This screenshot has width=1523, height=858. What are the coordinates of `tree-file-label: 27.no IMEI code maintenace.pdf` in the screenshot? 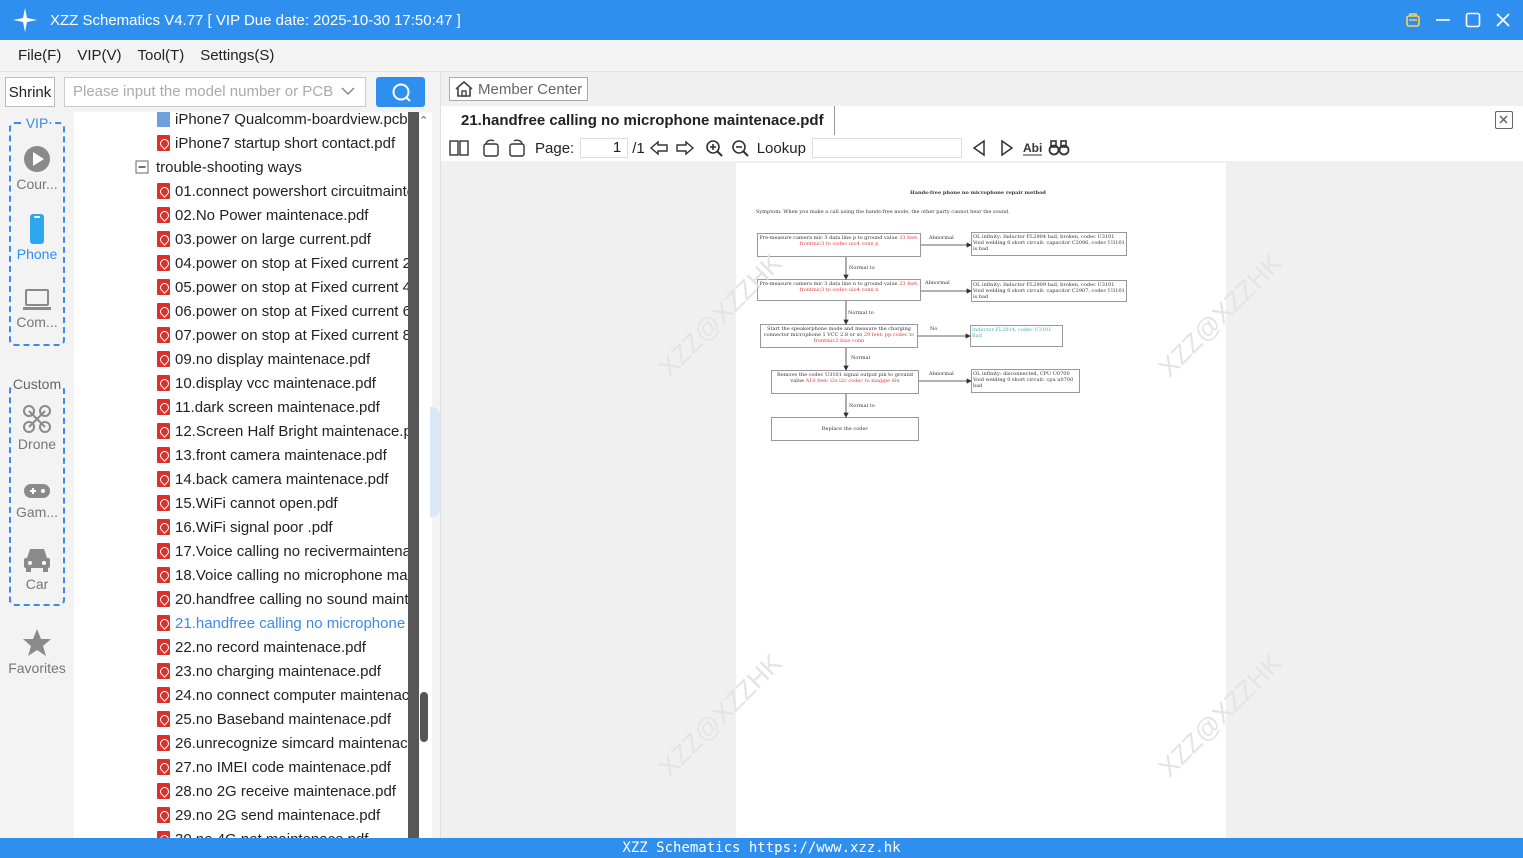 It's located at (283, 767).